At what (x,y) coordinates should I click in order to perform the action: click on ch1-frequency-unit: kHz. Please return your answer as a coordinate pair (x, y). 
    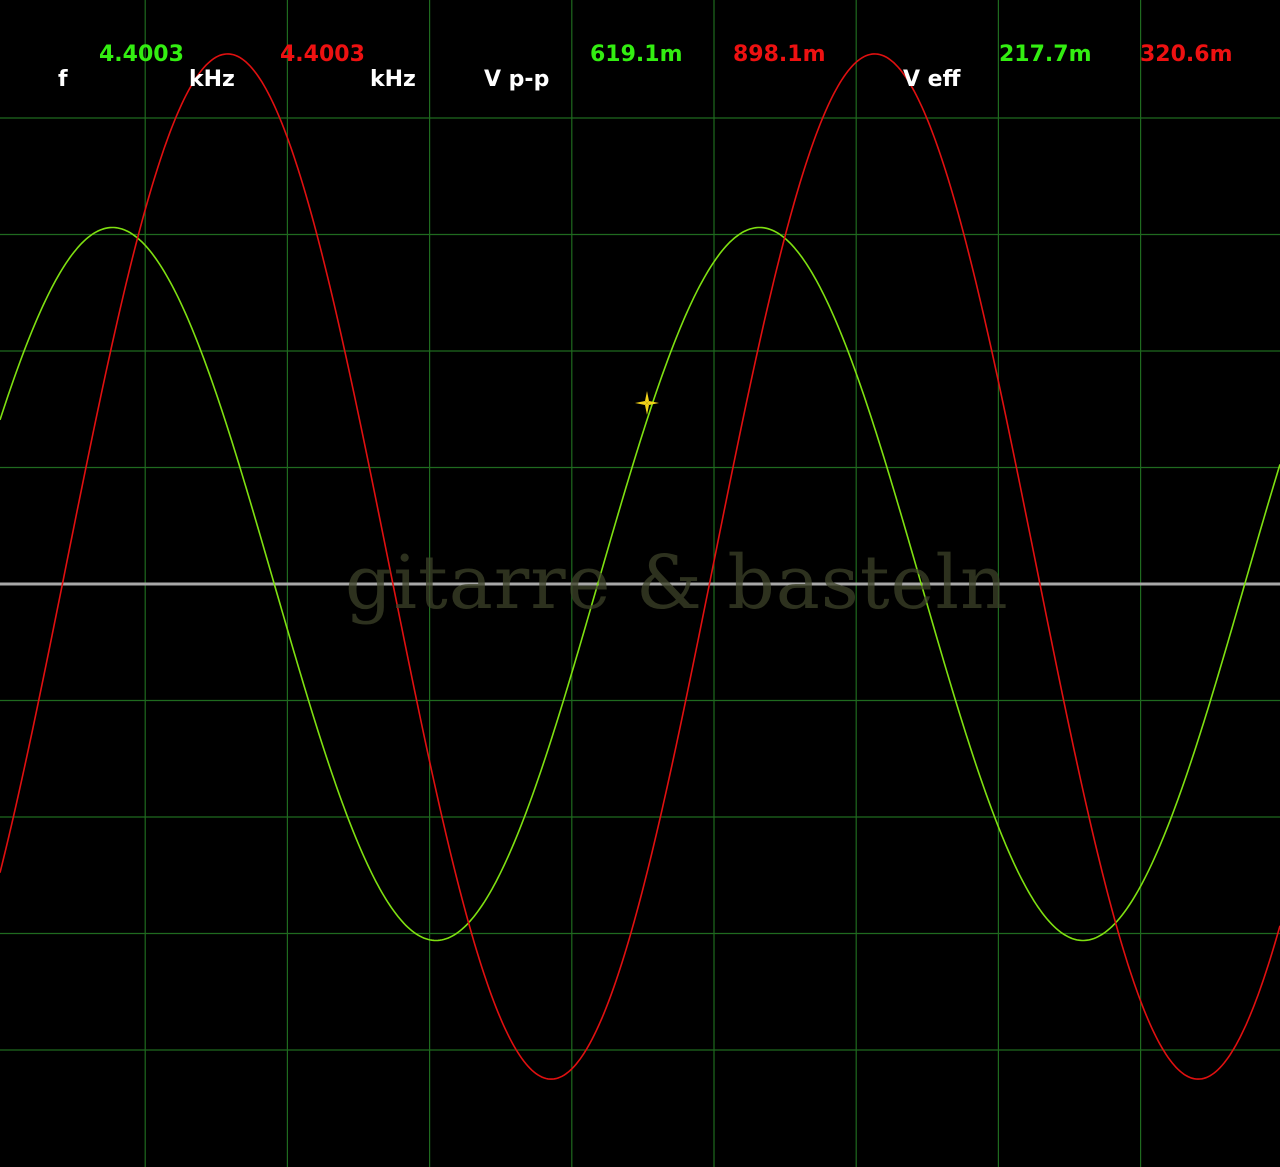
    Looking at the image, I should click on (212, 79).